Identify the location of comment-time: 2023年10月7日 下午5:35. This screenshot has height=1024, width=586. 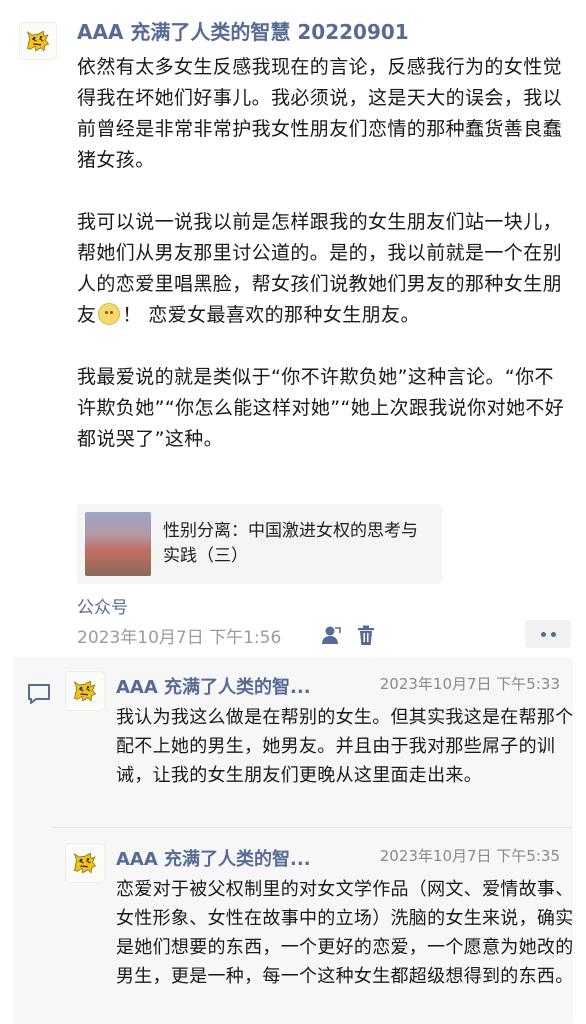
(469, 856).